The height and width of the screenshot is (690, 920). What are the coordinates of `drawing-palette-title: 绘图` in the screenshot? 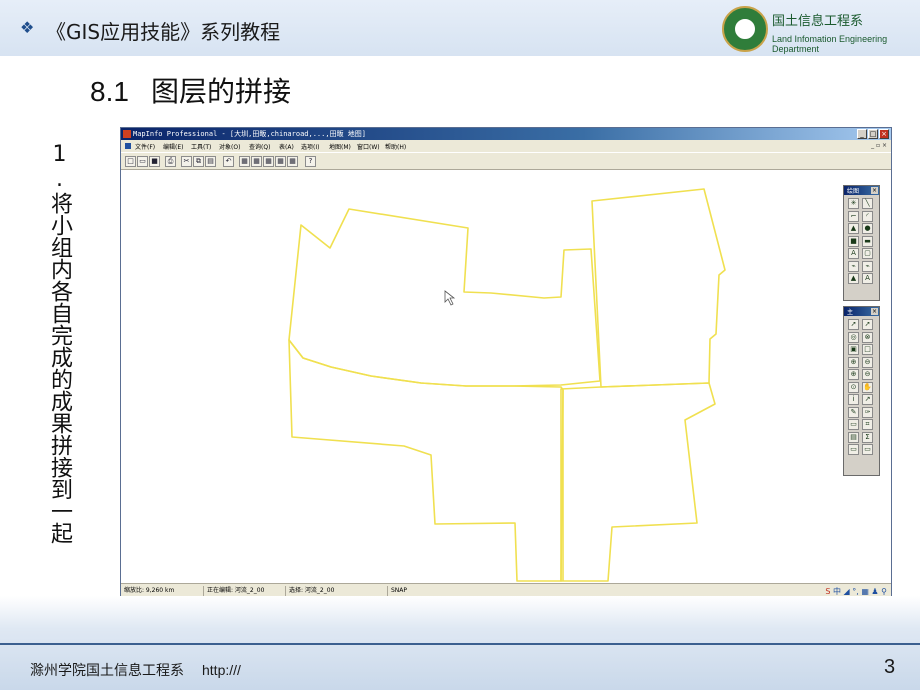 It's located at (853, 191).